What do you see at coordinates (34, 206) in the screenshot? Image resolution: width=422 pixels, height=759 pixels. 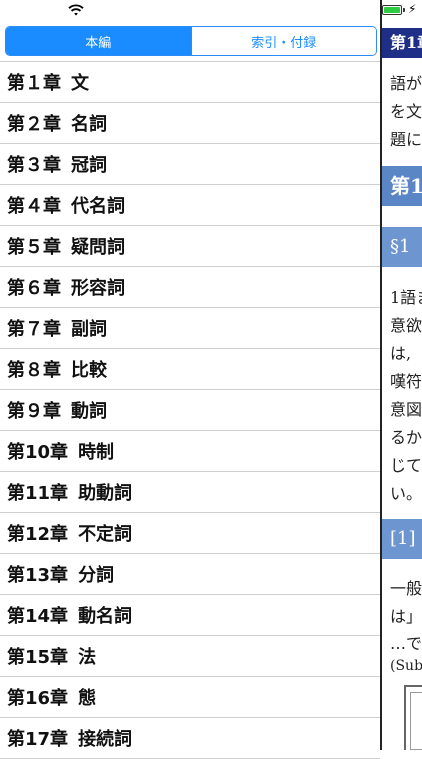 I see `chapter-number: 第４章` at bounding box center [34, 206].